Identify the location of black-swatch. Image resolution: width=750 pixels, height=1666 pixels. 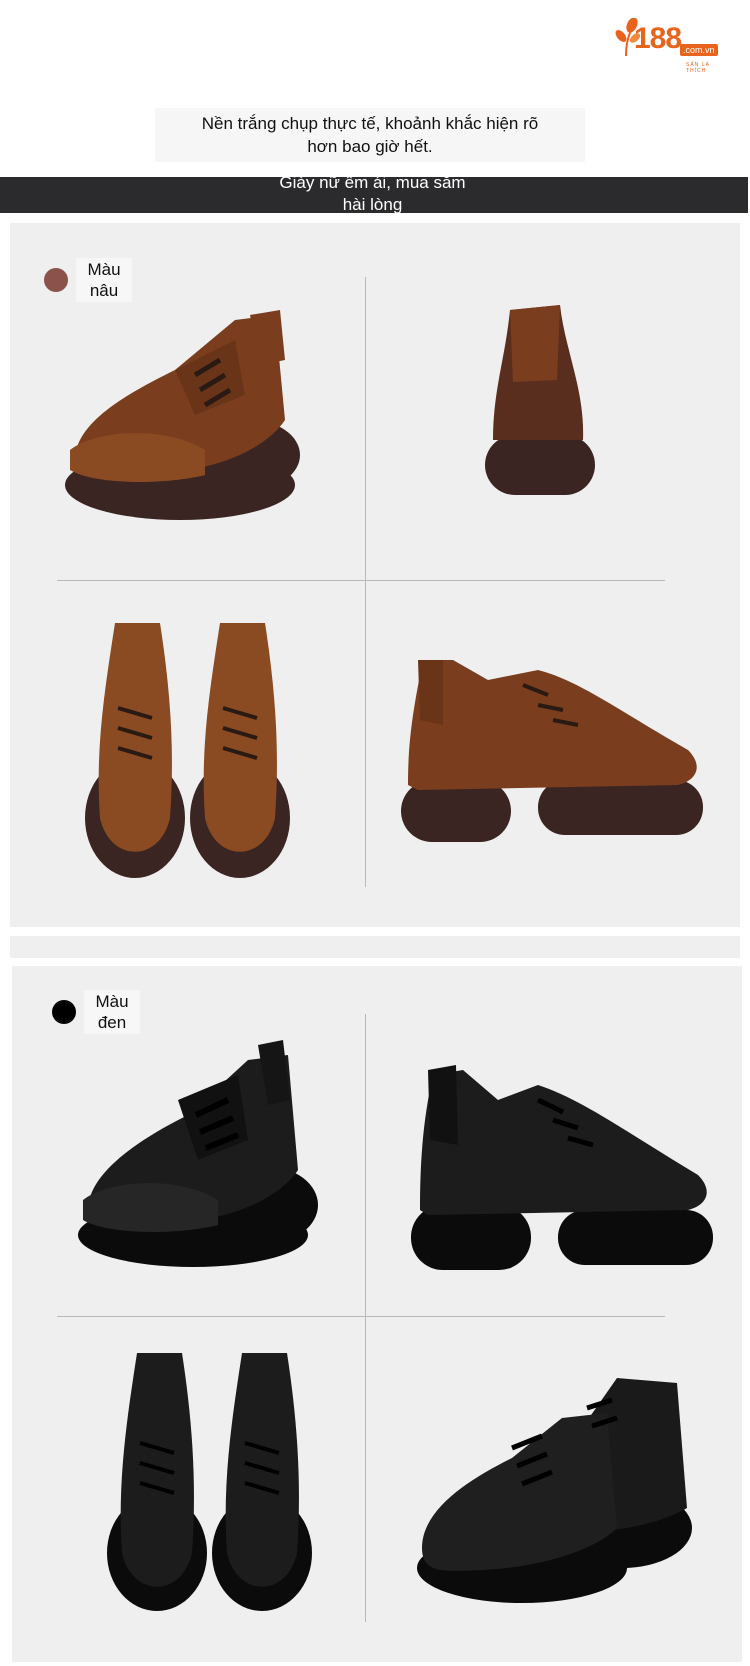
(64, 1012).